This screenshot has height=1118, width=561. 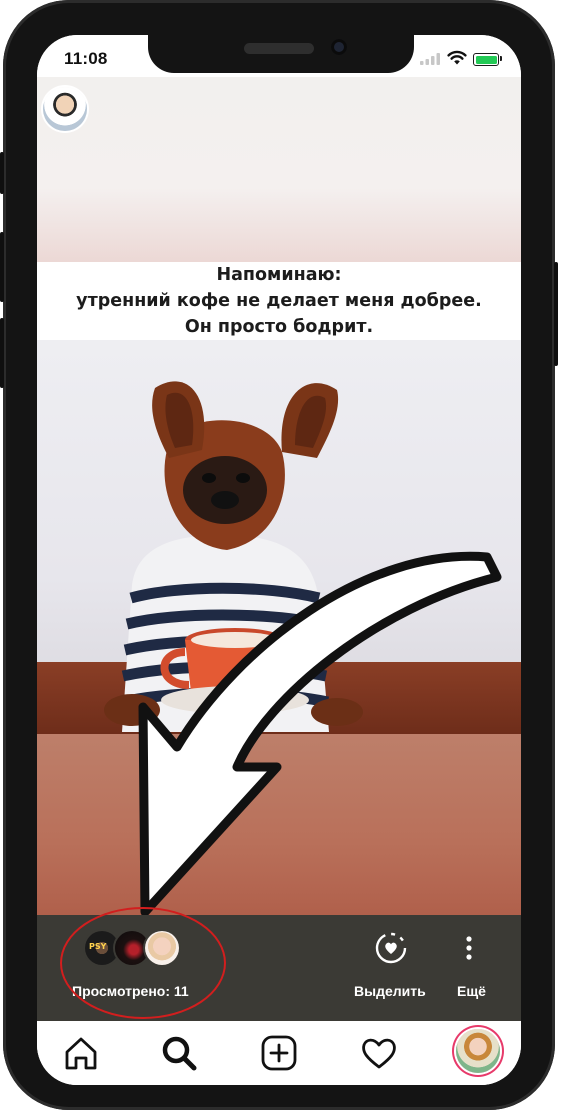 What do you see at coordinates (556, 314) in the screenshot?
I see `power-button` at bounding box center [556, 314].